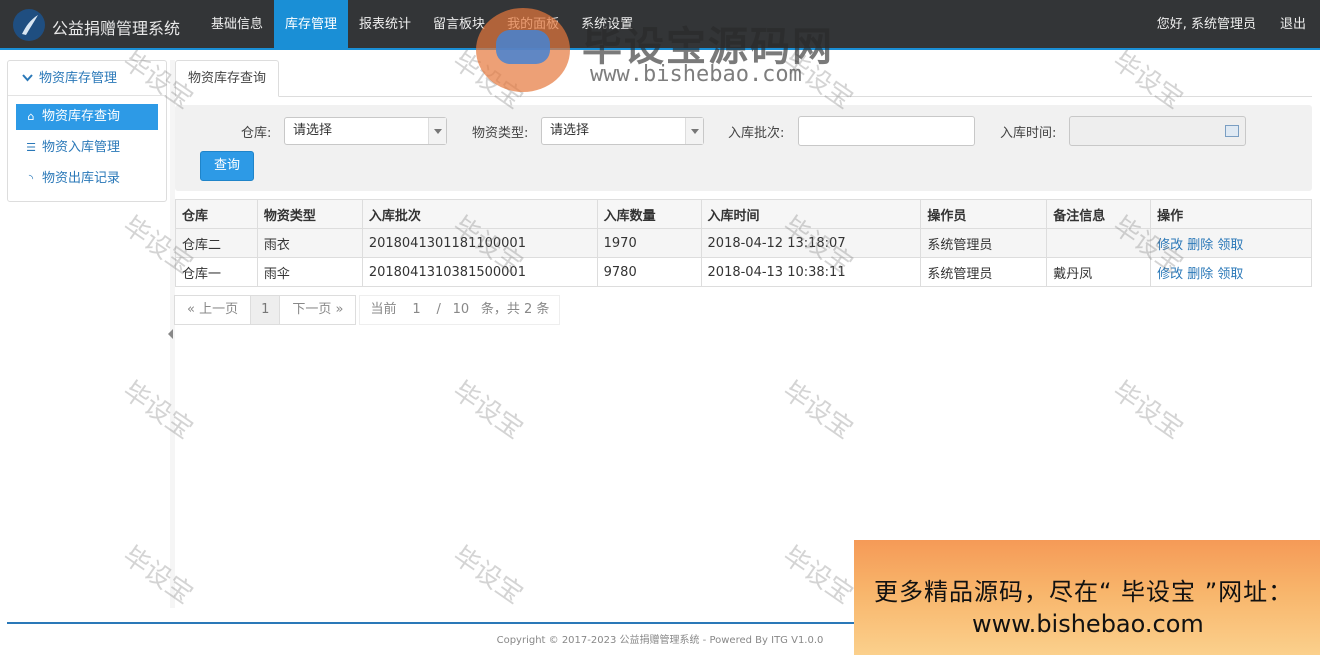 The width and height of the screenshot is (1320, 655). Describe the element at coordinates (216, 243) in the screenshot. I see `cell-warehouse: 仓库二` at that location.